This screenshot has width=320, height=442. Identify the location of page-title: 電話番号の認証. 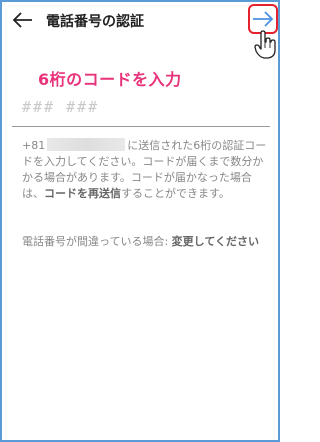
(95, 22).